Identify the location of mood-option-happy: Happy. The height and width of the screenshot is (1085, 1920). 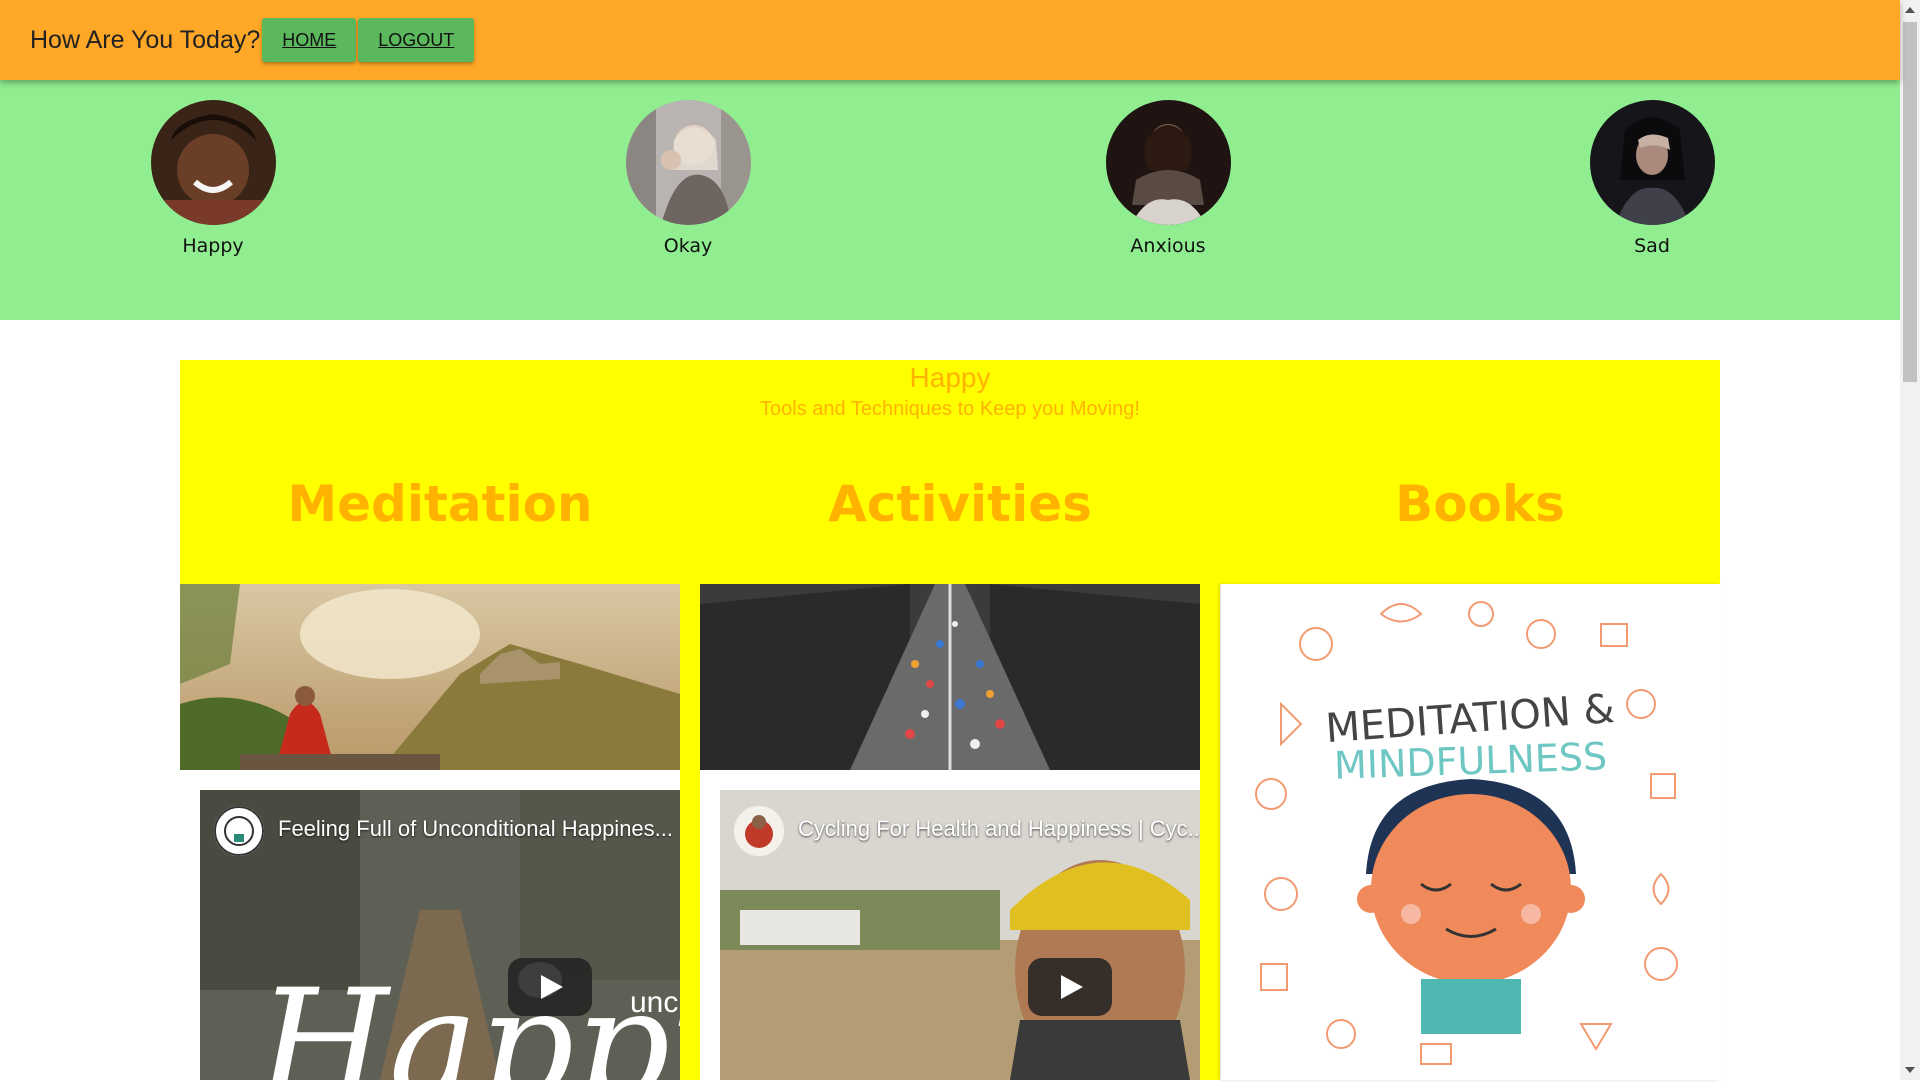
(213, 178).